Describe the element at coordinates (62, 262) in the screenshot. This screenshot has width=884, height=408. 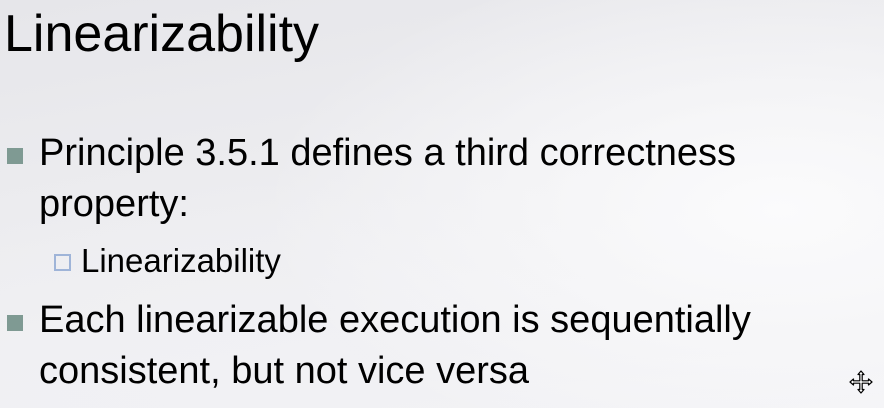
I see `hollow-square-bullet-icon` at that location.